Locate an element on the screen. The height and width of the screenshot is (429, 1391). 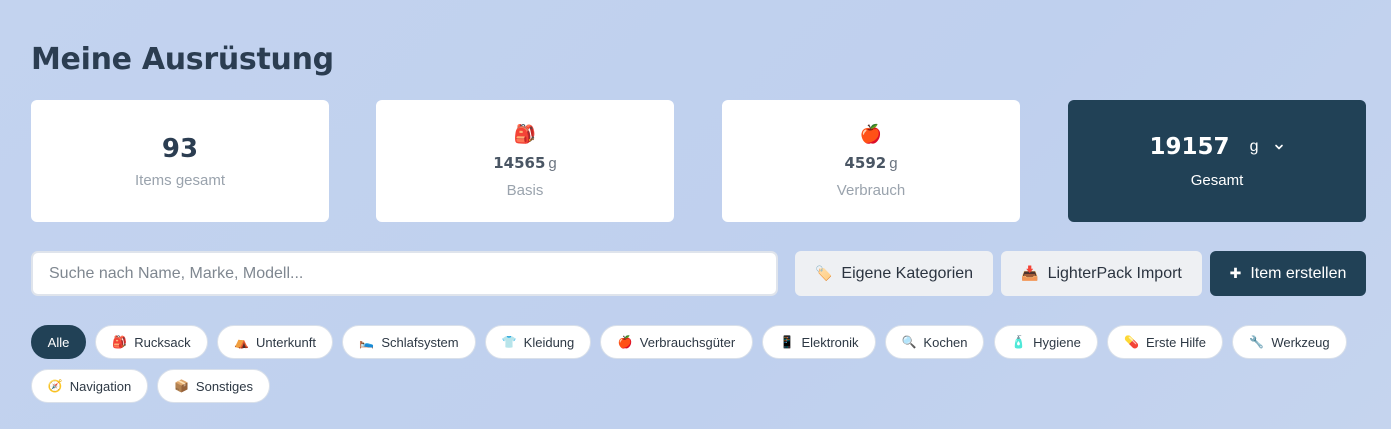
filter-chip-label: Kleidung is located at coordinates (549, 342).